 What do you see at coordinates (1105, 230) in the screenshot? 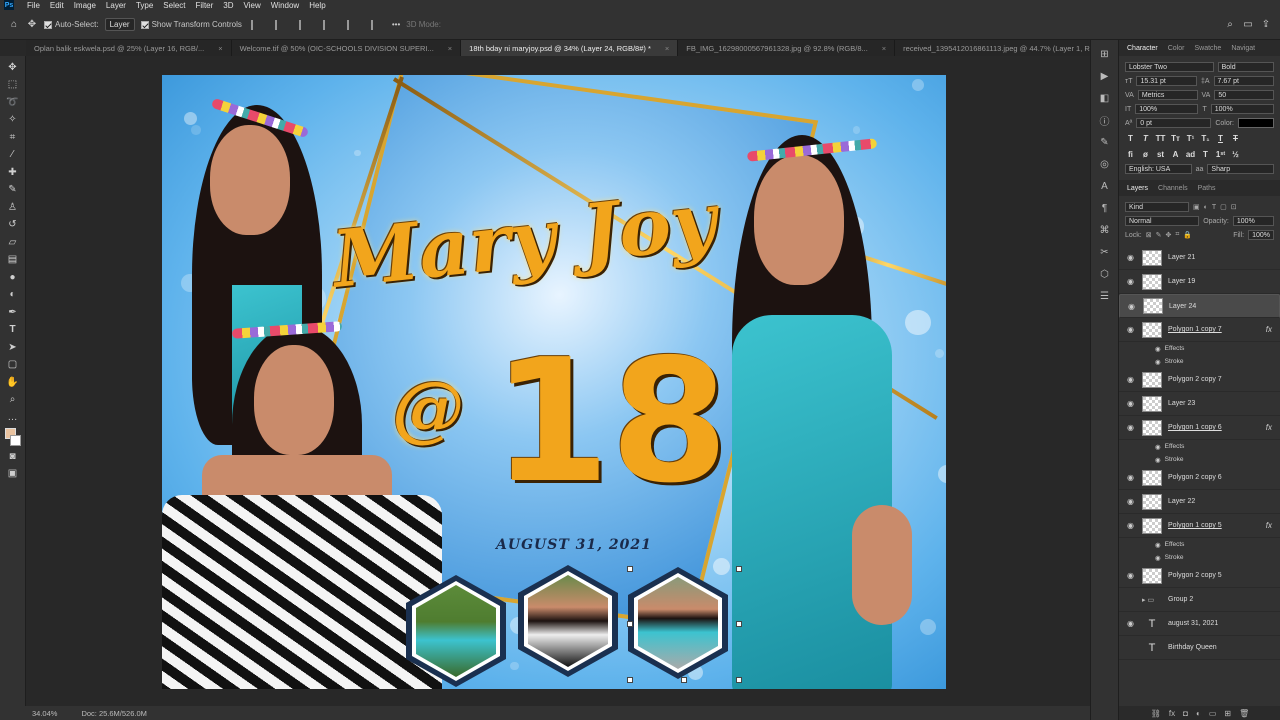
I see `glyphs-icon: ⌘` at bounding box center [1105, 230].